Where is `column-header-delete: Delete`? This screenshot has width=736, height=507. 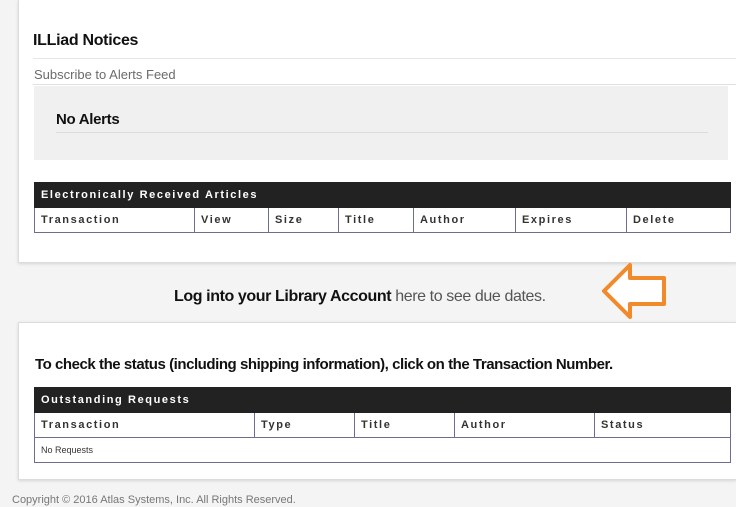
column-header-delete: Delete is located at coordinates (678, 220).